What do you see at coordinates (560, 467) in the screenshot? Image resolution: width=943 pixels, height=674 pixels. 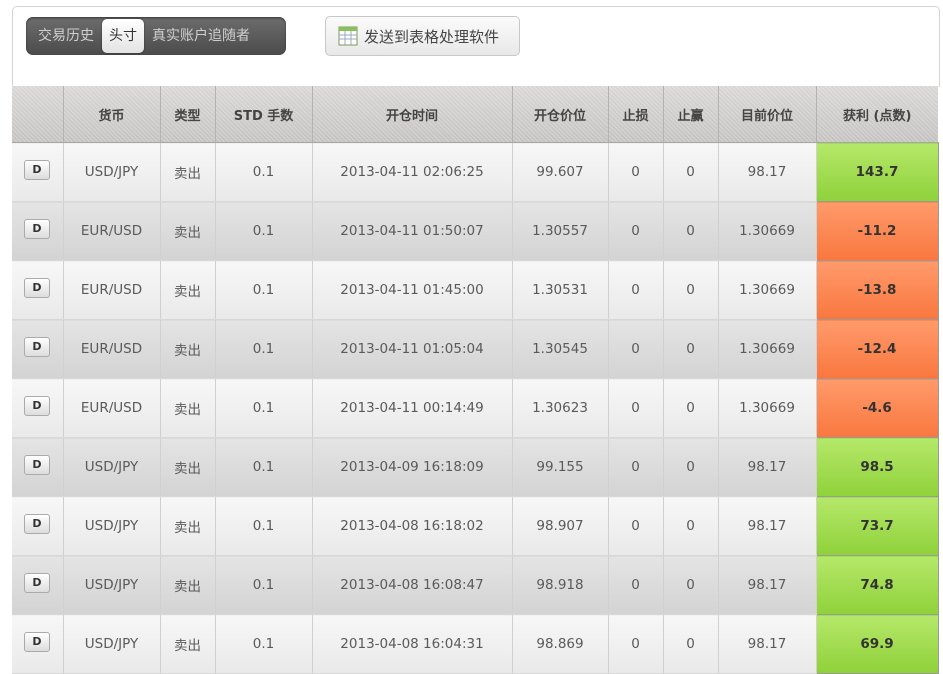 I see `cell-open-price: 99.155` at bounding box center [560, 467].